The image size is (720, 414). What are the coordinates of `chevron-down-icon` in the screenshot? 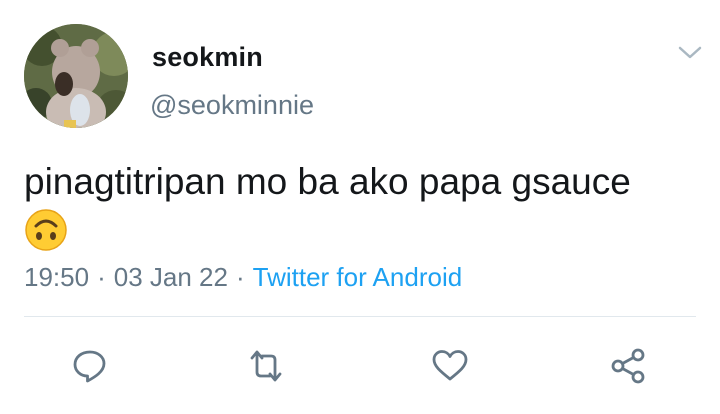 It's located at (690, 53).